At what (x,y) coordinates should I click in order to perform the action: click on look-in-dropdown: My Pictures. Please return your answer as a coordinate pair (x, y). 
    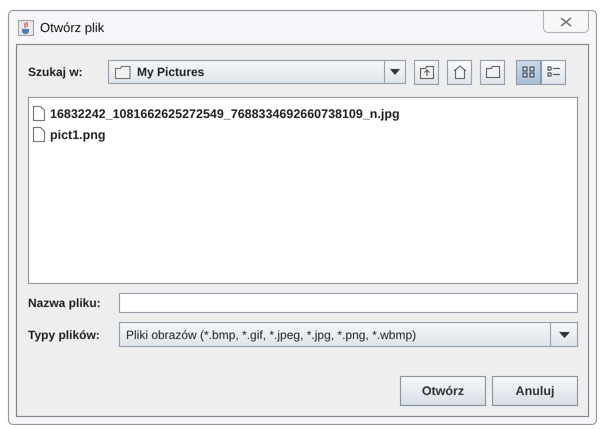
    Looking at the image, I should click on (257, 72).